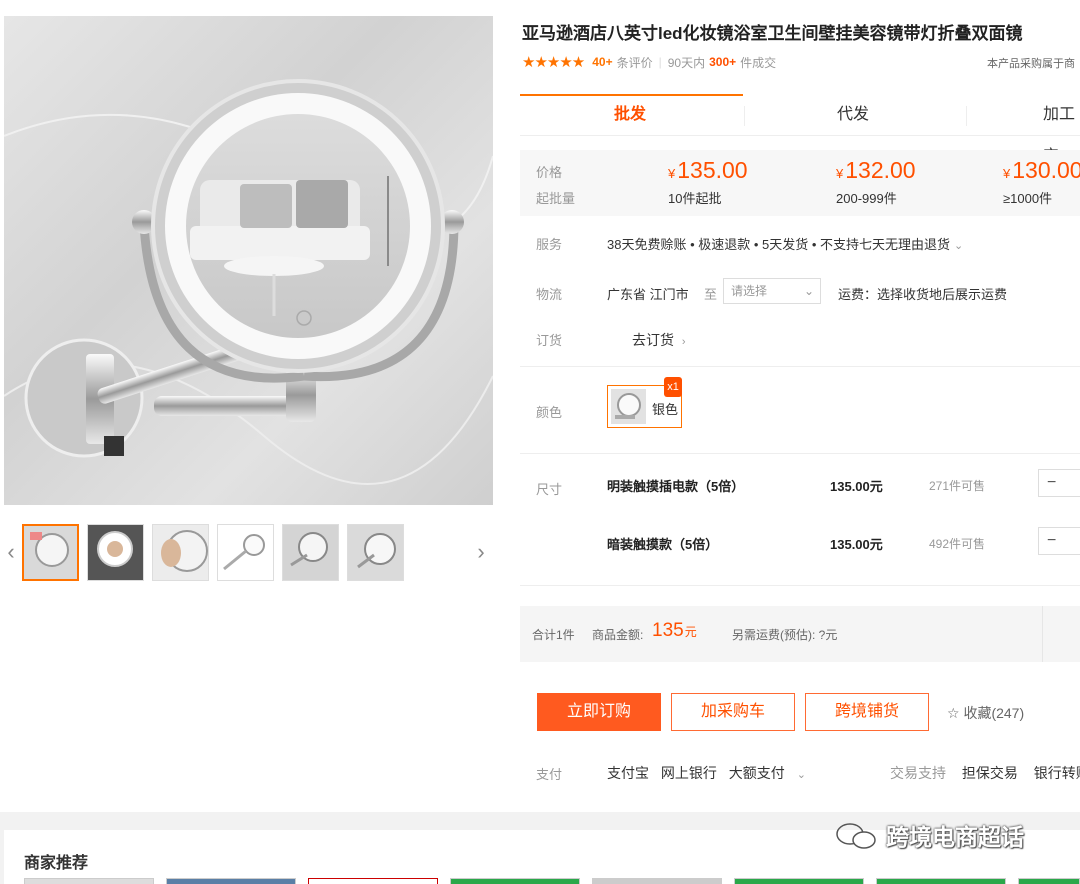 Image resolution: width=1080 pixels, height=884 pixels. Describe the element at coordinates (856, 836) in the screenshot. I see `wechat-icon` at that location.